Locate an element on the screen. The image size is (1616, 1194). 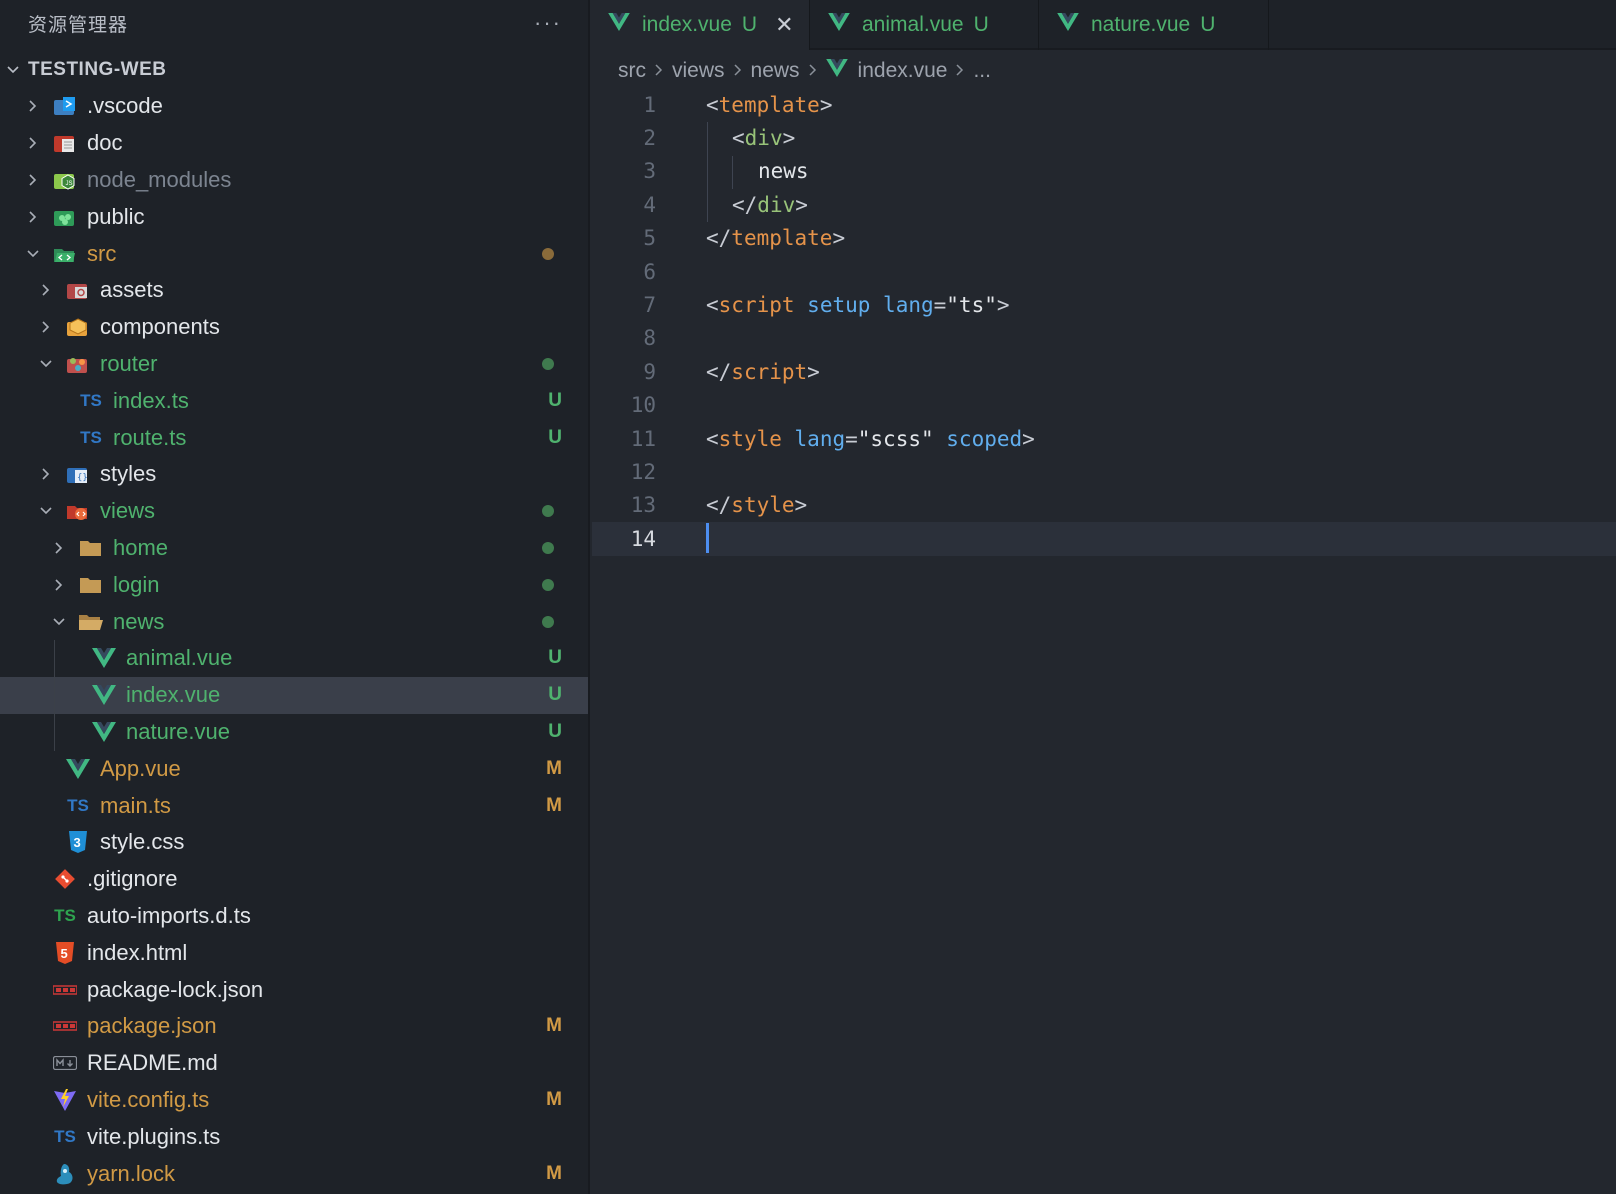
tree-item-yarn-lock: yarn.lock M is located at coordinates (294, 1173).